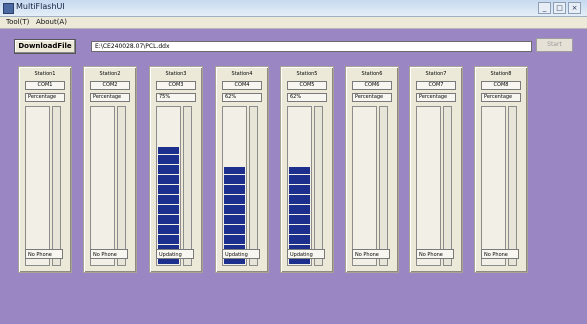  I want to click on close-icon: ×, so click(574, 8).